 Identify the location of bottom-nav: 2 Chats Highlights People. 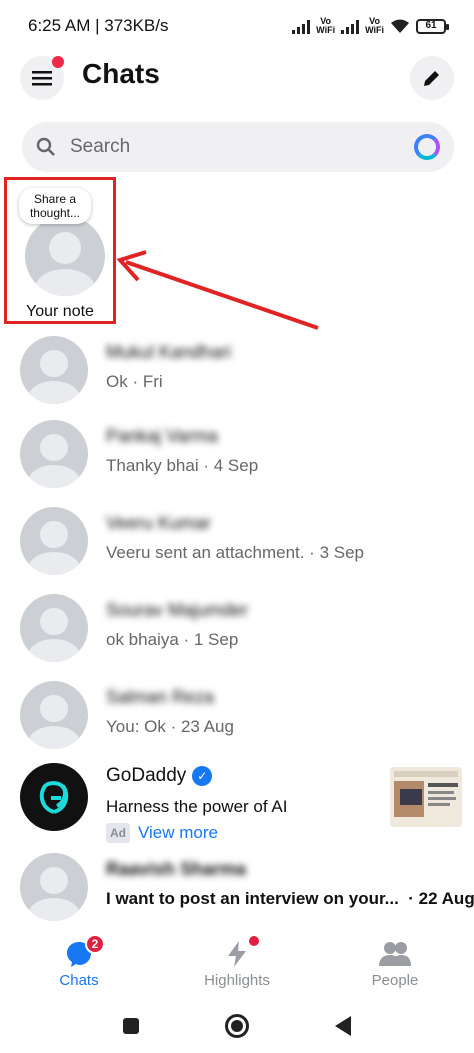
(237, 964).